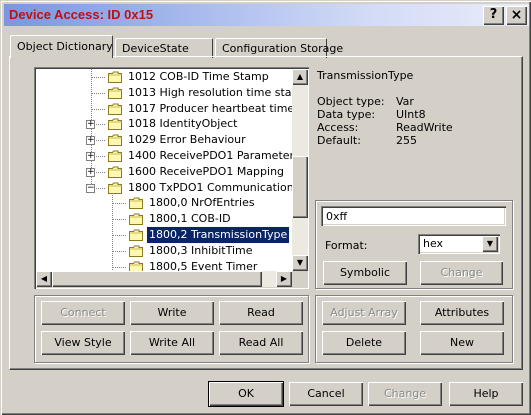  I want to click on tab-configuration-storage: Configuration Storage, so click(279, 48).